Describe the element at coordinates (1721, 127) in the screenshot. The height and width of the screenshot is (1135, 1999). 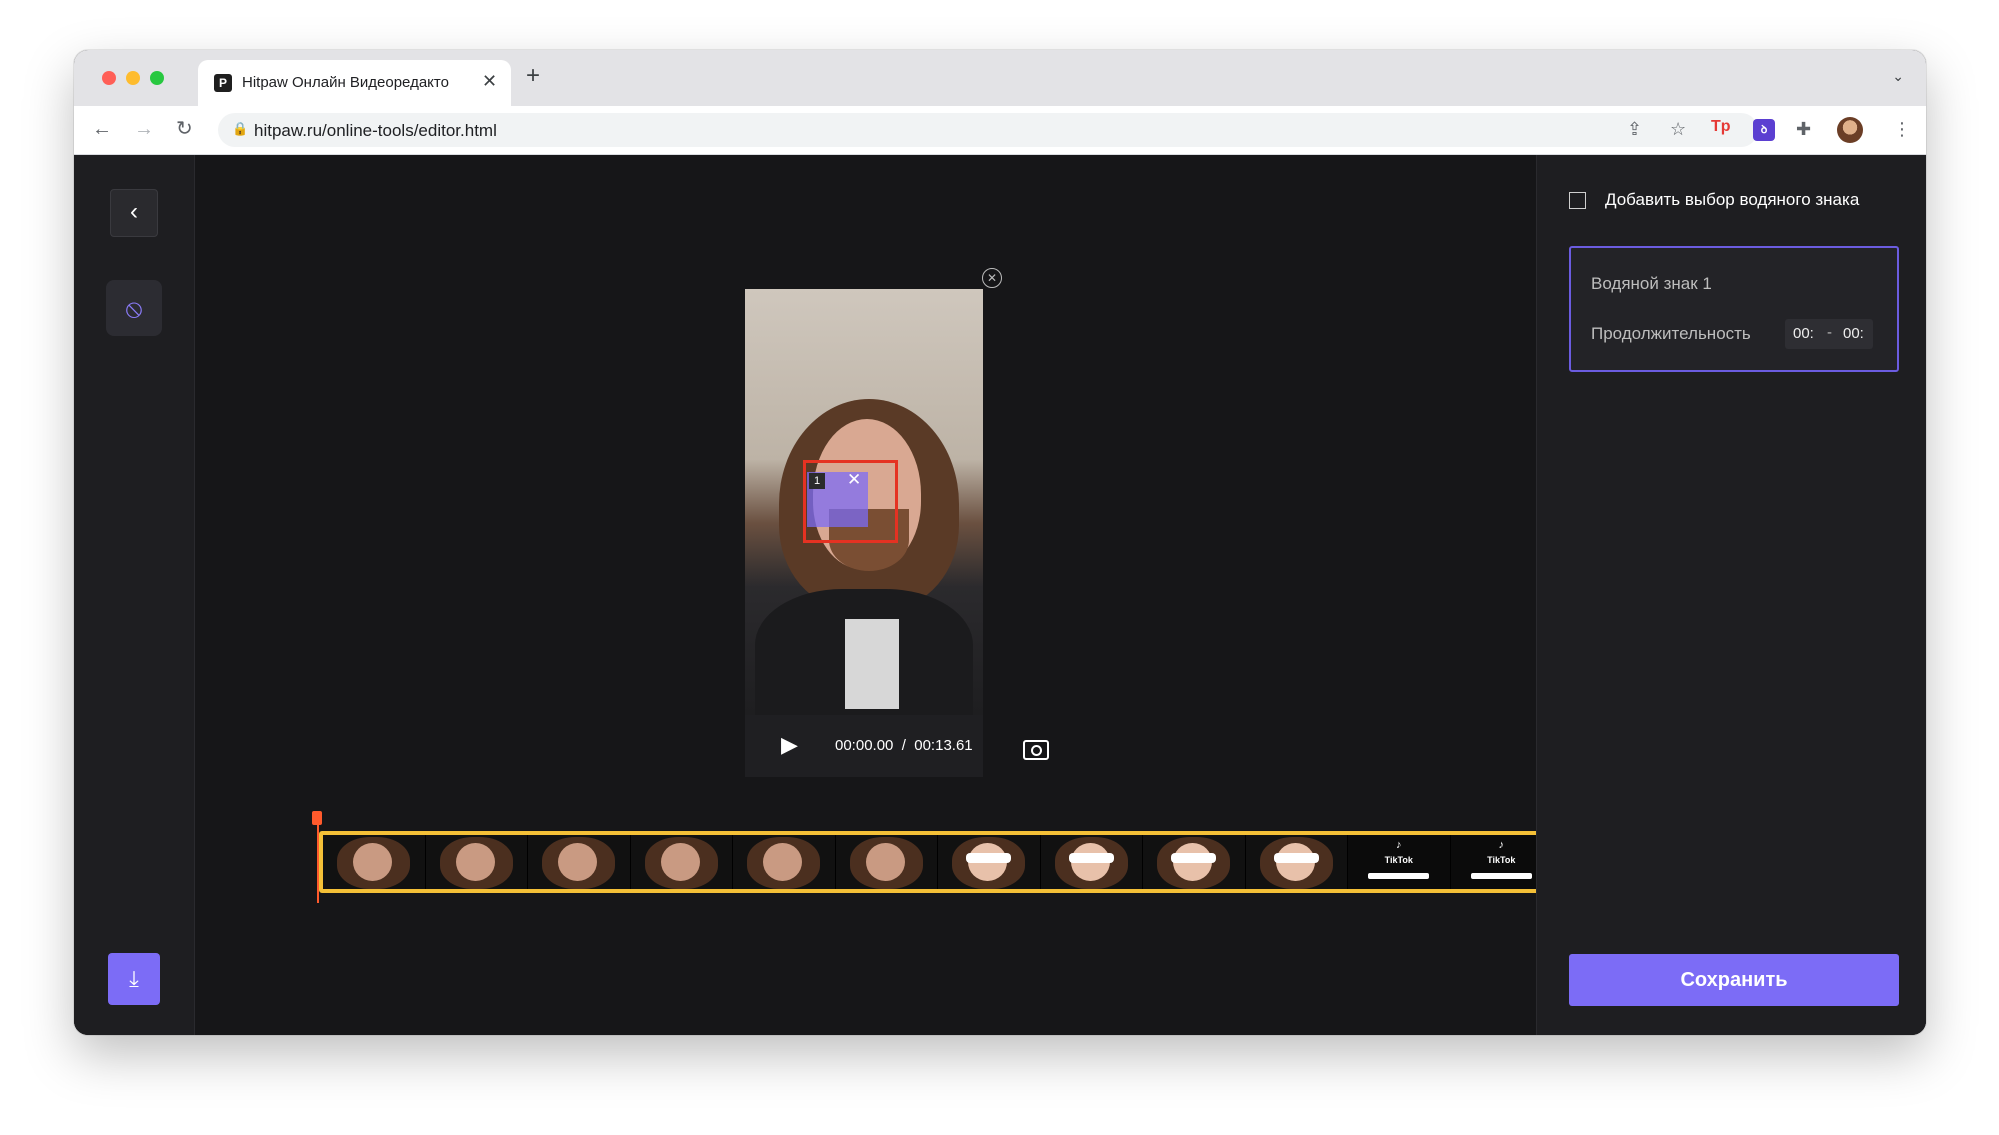
I see `extension-tp-icon: Tp` at that location.